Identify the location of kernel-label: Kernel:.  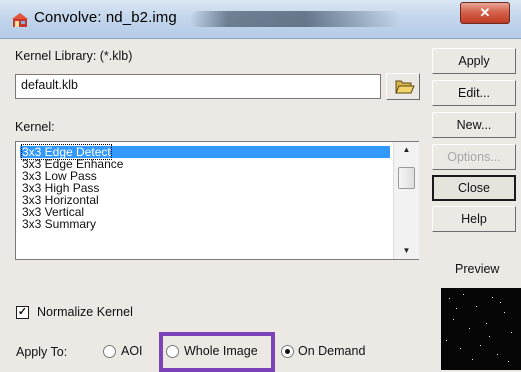
(35, 127).